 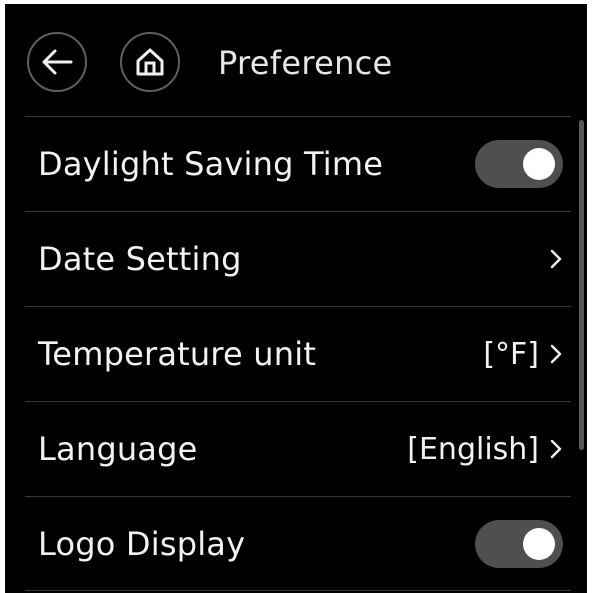 I want to click on setting-value: [°F], so click(x=511, y=354).